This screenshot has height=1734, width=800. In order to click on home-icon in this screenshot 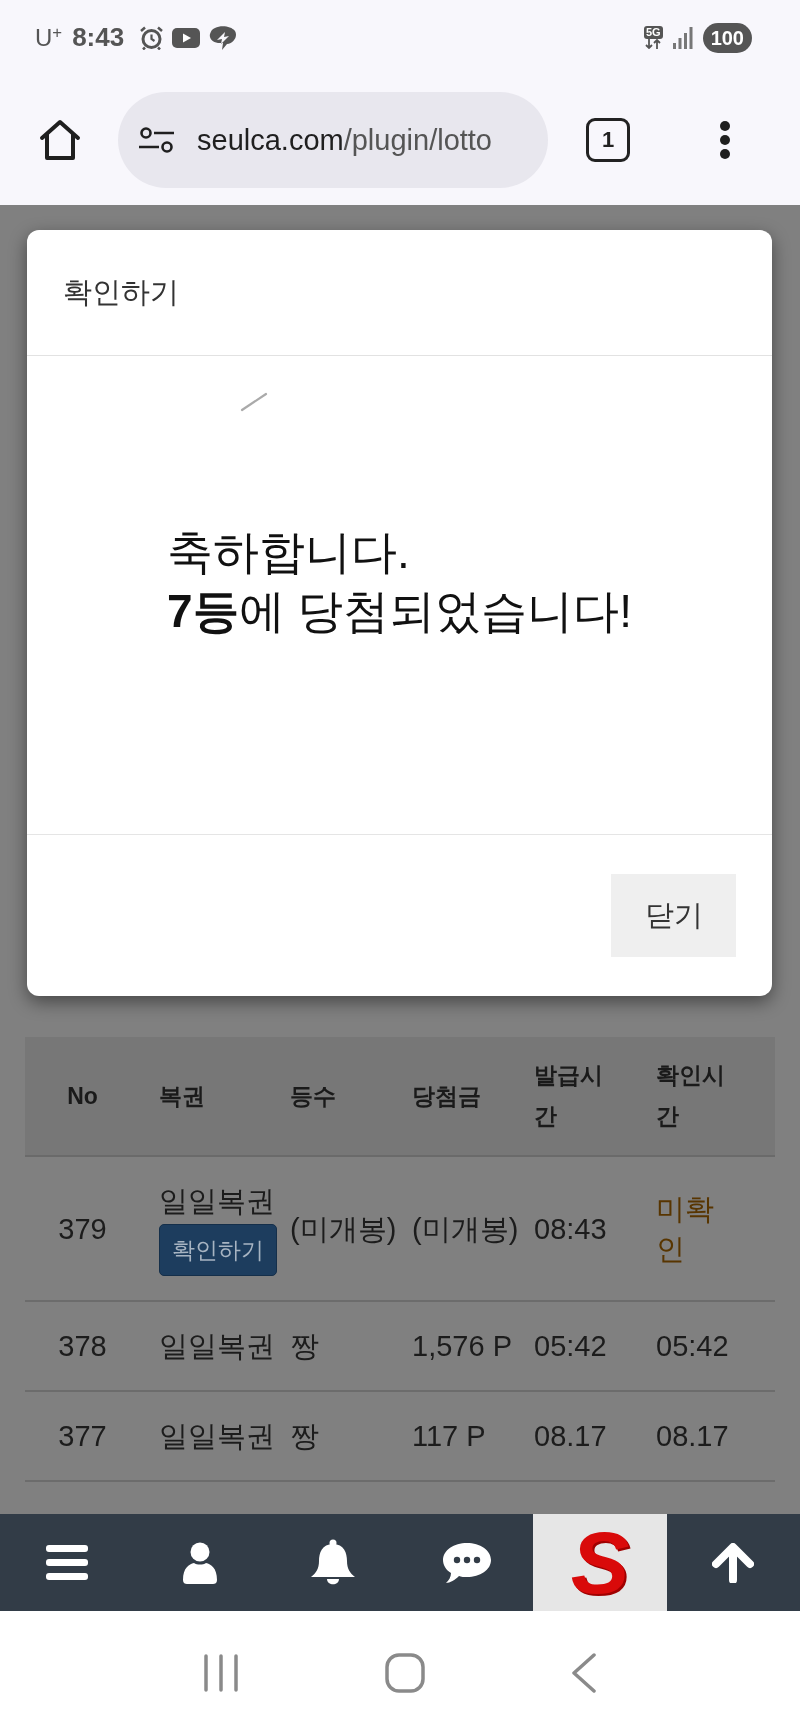, I will do `click(60, 140)`.